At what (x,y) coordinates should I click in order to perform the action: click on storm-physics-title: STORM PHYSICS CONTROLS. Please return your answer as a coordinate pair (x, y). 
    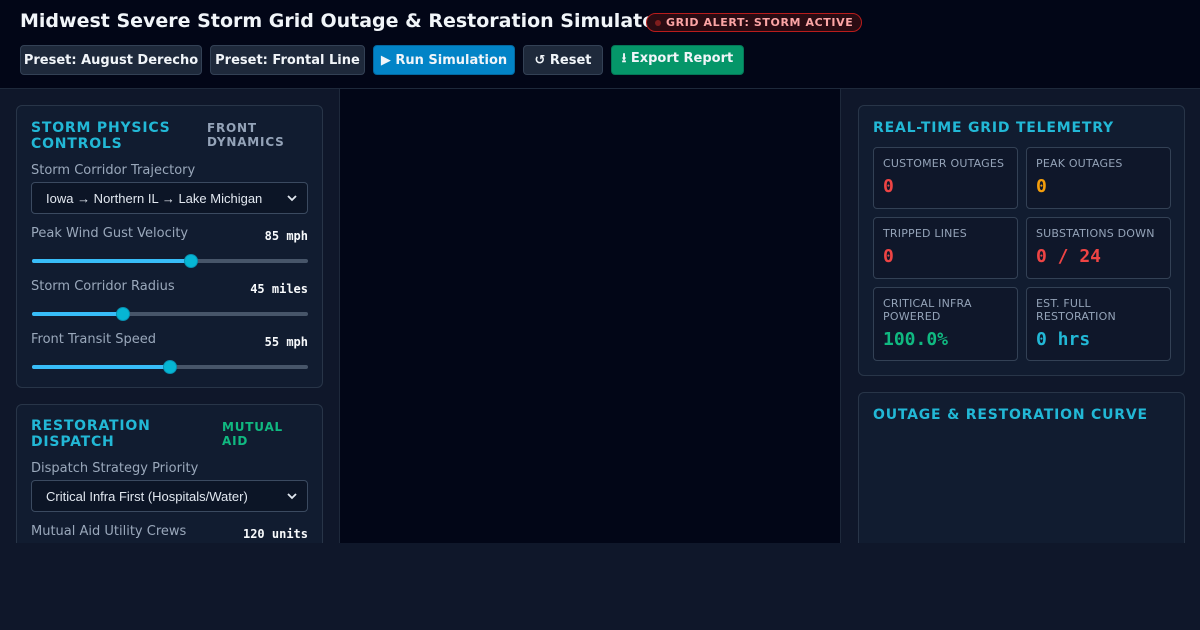
    Looking at the image, I should click on (101, 136).